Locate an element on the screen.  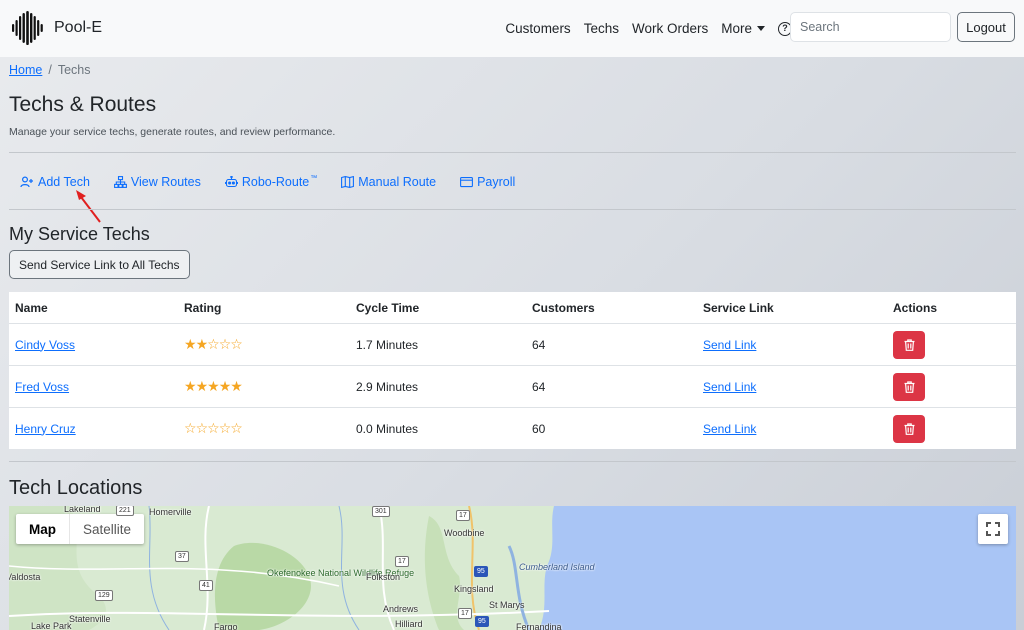
map-place-label: Lake Park is located at coordinates (51, 625).